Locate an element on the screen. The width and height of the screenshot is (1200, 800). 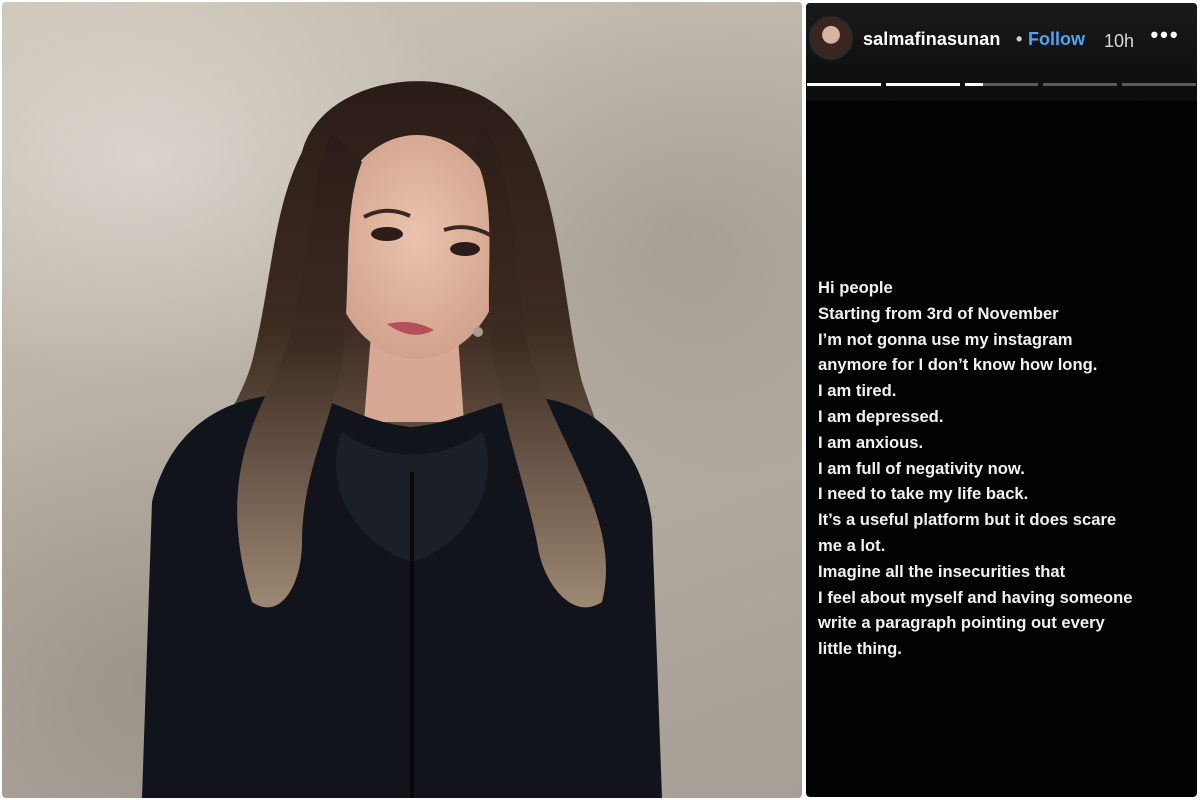
post-time: 10h is located at coordinates (1119, 41).